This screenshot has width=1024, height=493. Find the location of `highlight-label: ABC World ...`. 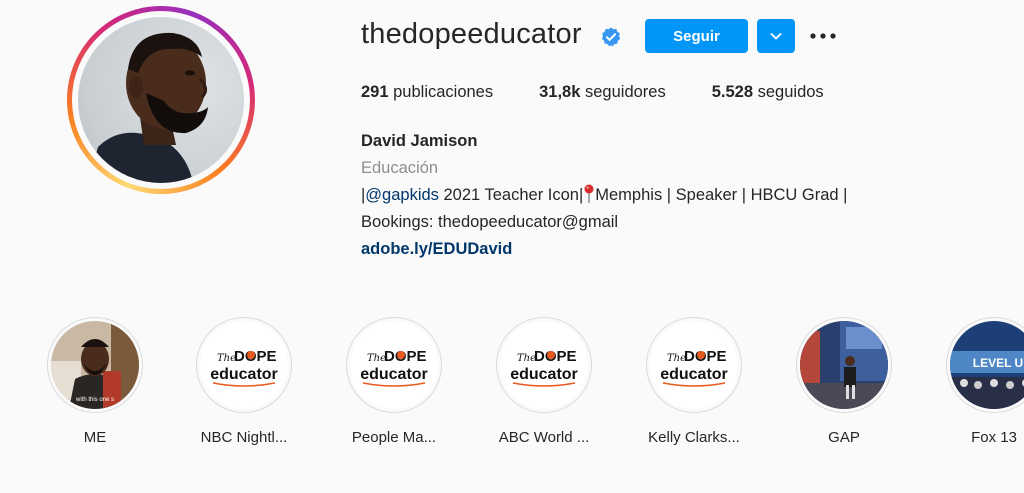

highlight-label: ABC World ... is located at coordinates (544, 437).